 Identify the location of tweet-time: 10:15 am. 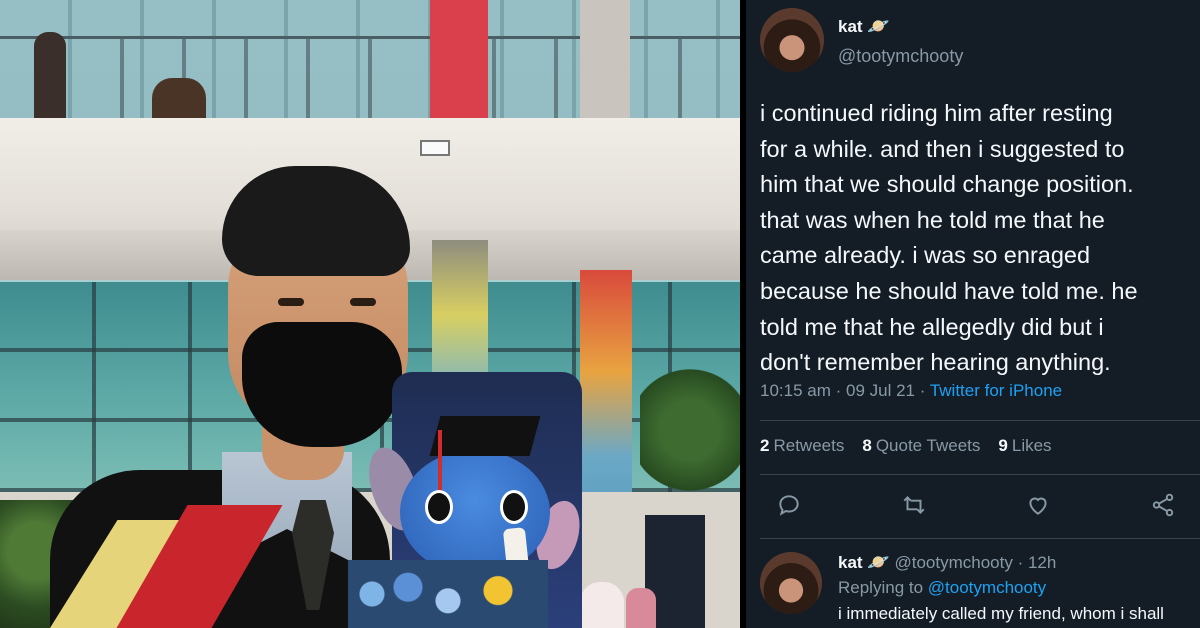
(795, 390).